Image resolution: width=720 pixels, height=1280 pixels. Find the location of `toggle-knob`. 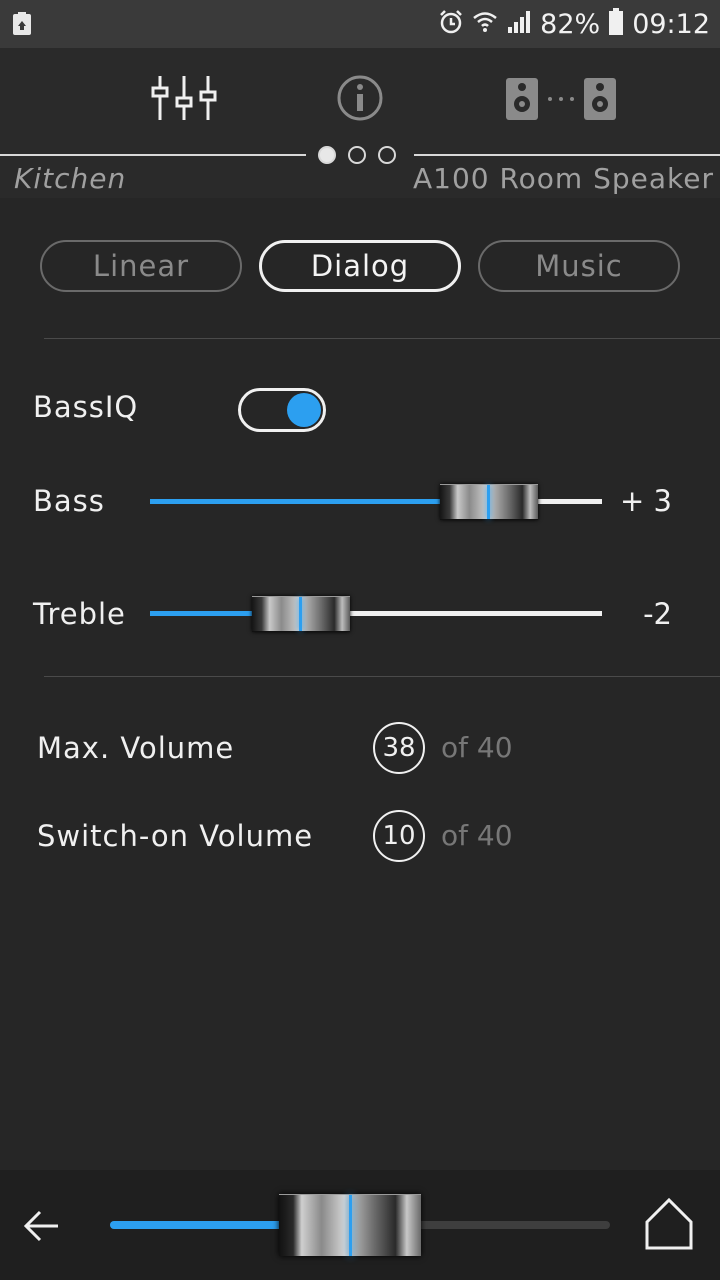

toggle-knob is located at coordinates (304, 410).